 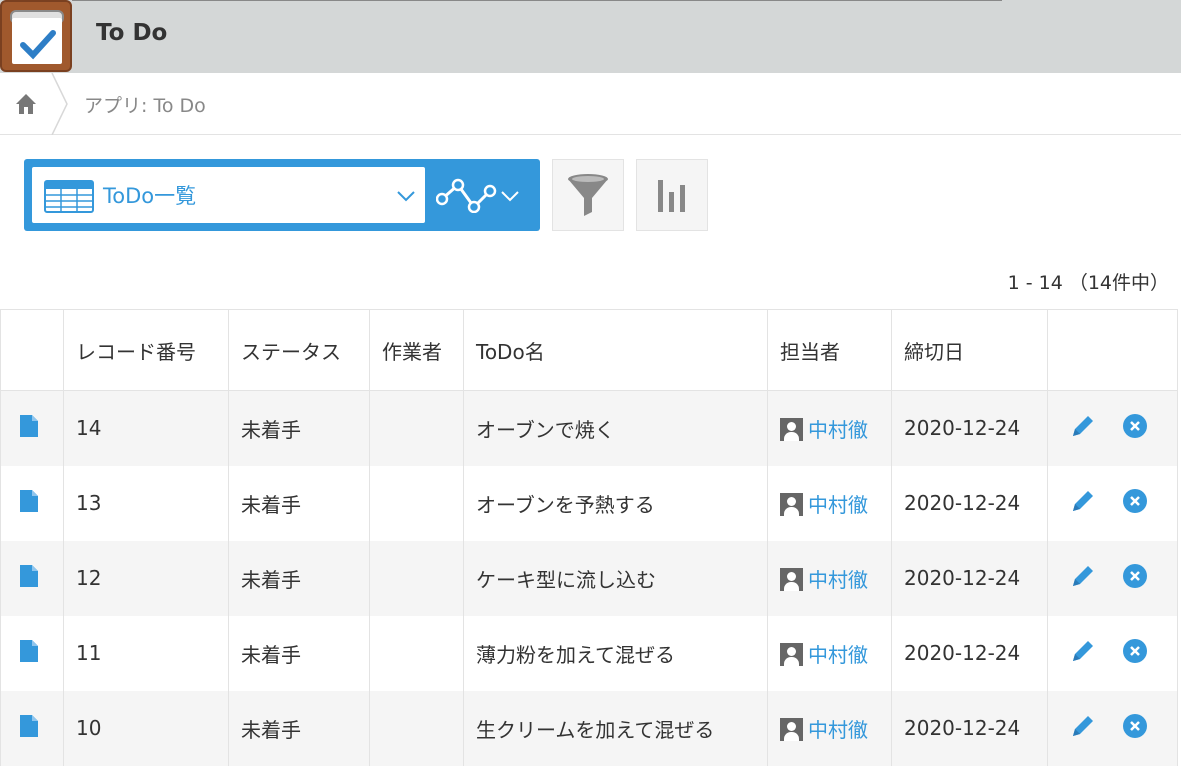 I want to click on breadcrumb: アプリ: To Do, so click(x=590, y=104).